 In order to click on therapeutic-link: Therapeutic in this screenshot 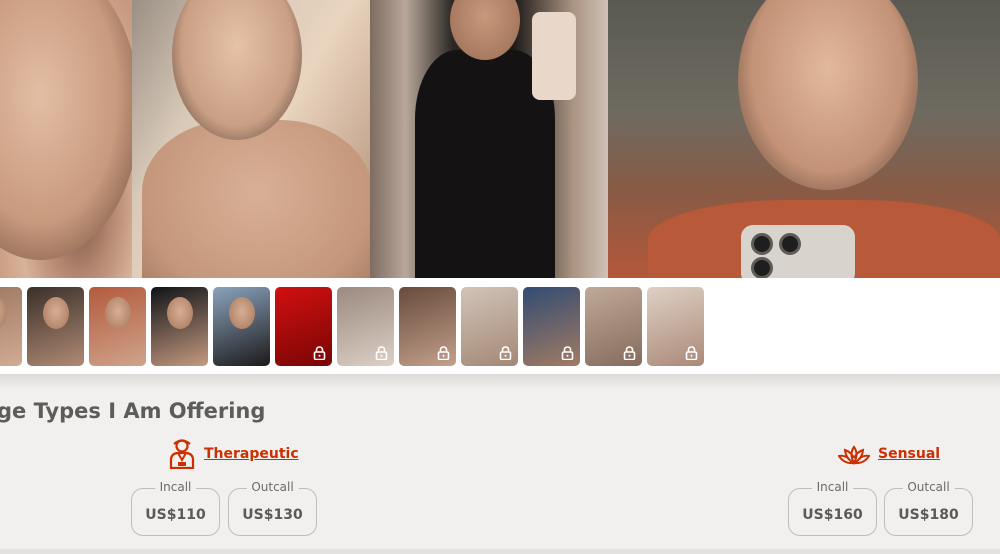, I will do `click(251, 454)`.